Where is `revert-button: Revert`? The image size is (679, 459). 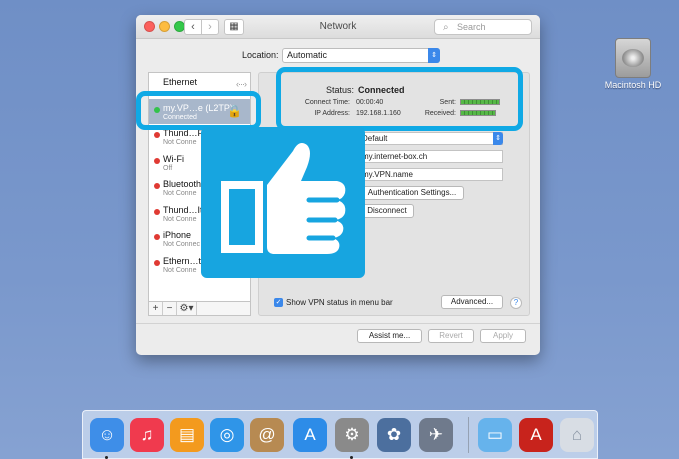 revert-button: Revert is located at coordinates (451, 336).